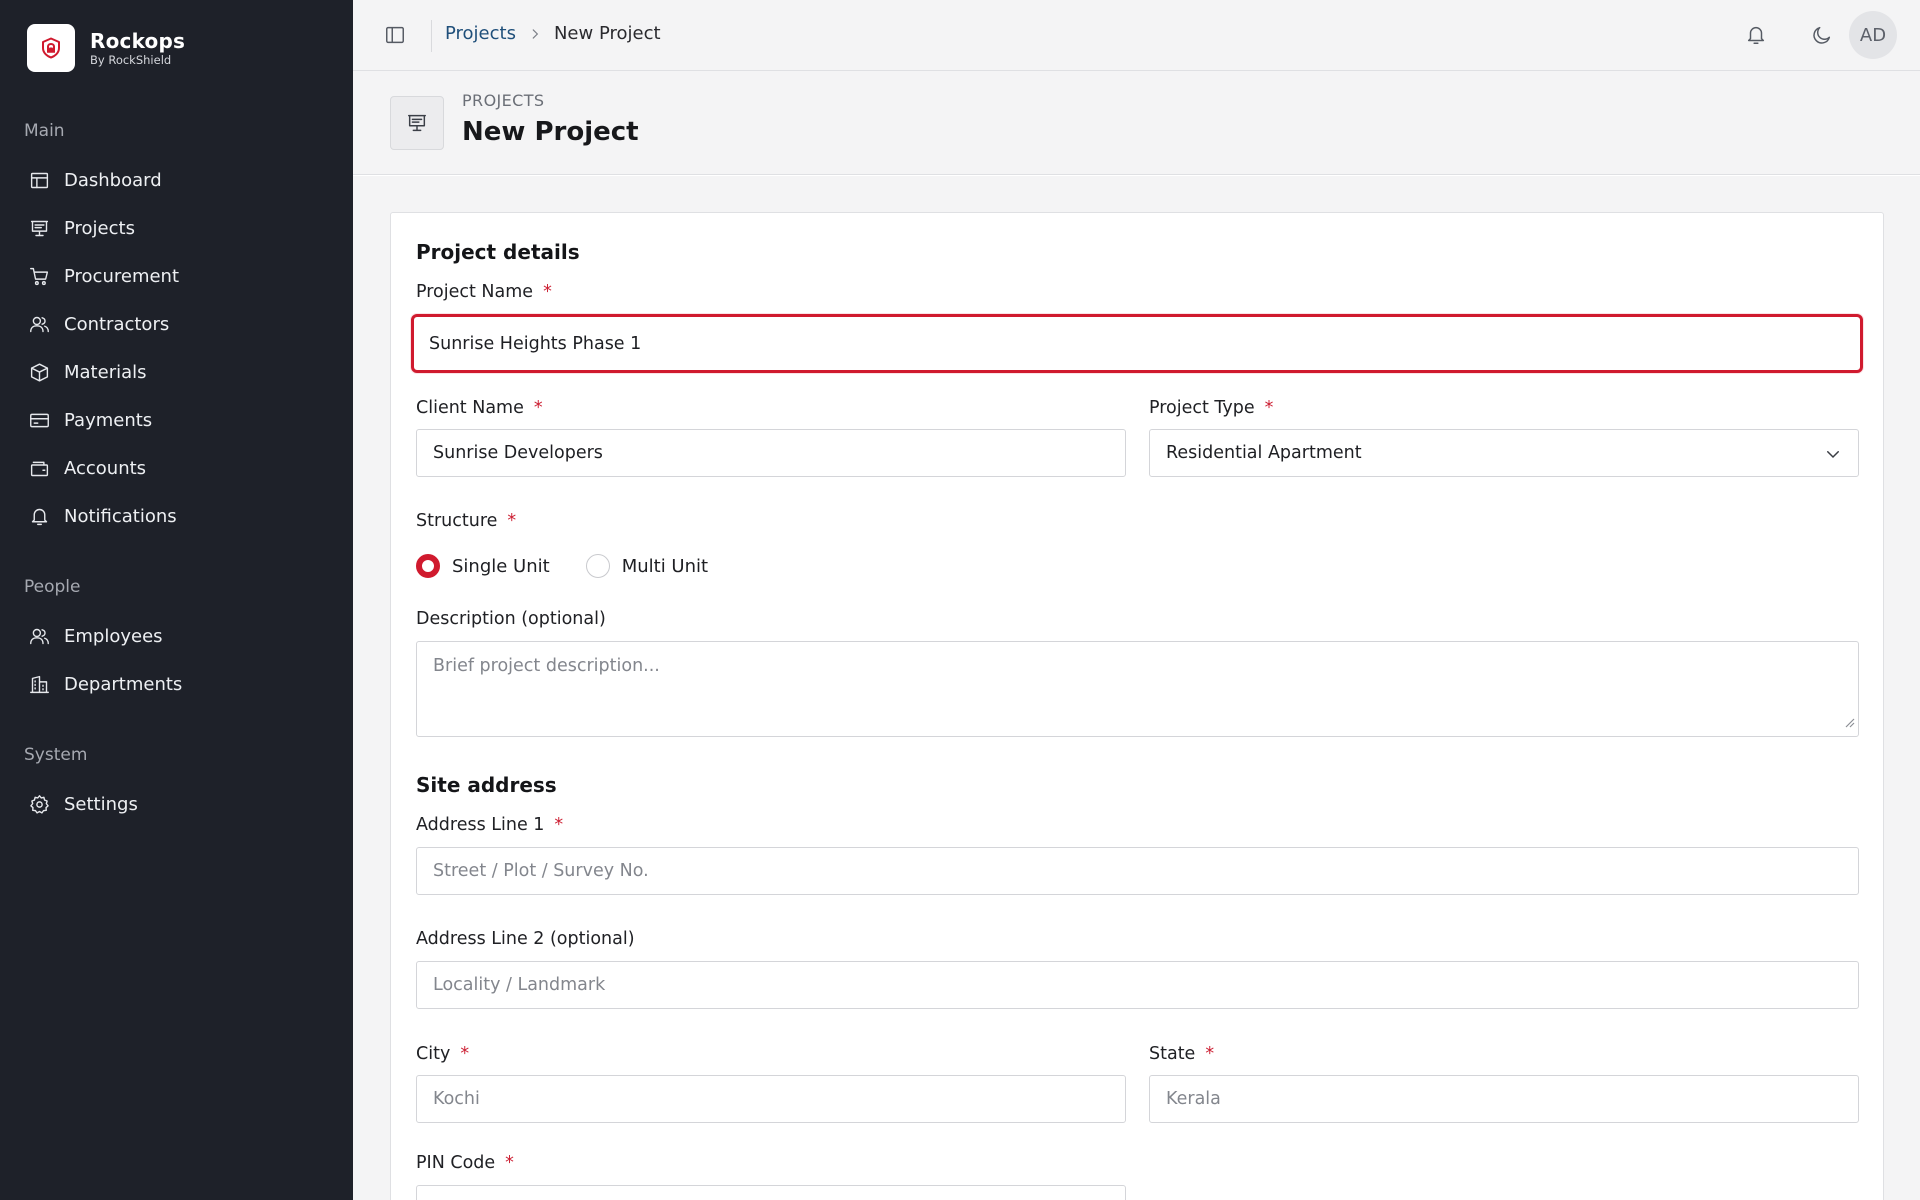 This screenshot has height=1200, width=1920. I want to click on radio-unselected-icon, so click(597, 566).